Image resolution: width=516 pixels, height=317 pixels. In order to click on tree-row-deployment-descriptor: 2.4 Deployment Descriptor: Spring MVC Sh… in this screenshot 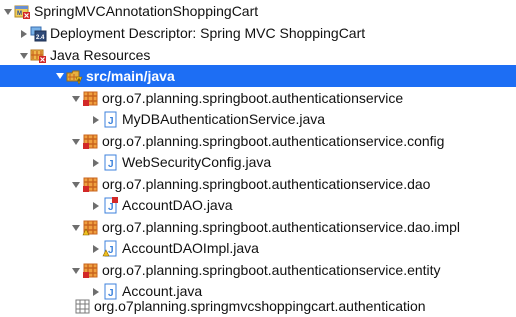, I will do `click(258, 33)`.